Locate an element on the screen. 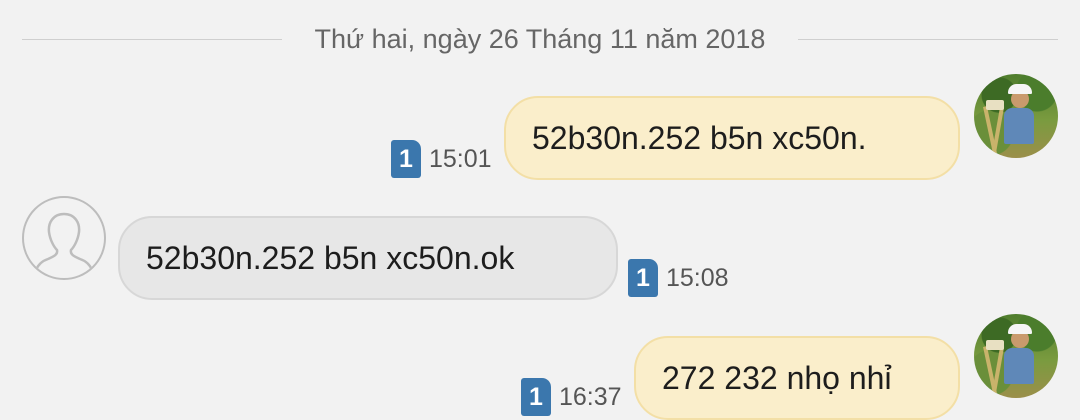  message-meta: 1 15:08 is located at coordinates (678, 278).